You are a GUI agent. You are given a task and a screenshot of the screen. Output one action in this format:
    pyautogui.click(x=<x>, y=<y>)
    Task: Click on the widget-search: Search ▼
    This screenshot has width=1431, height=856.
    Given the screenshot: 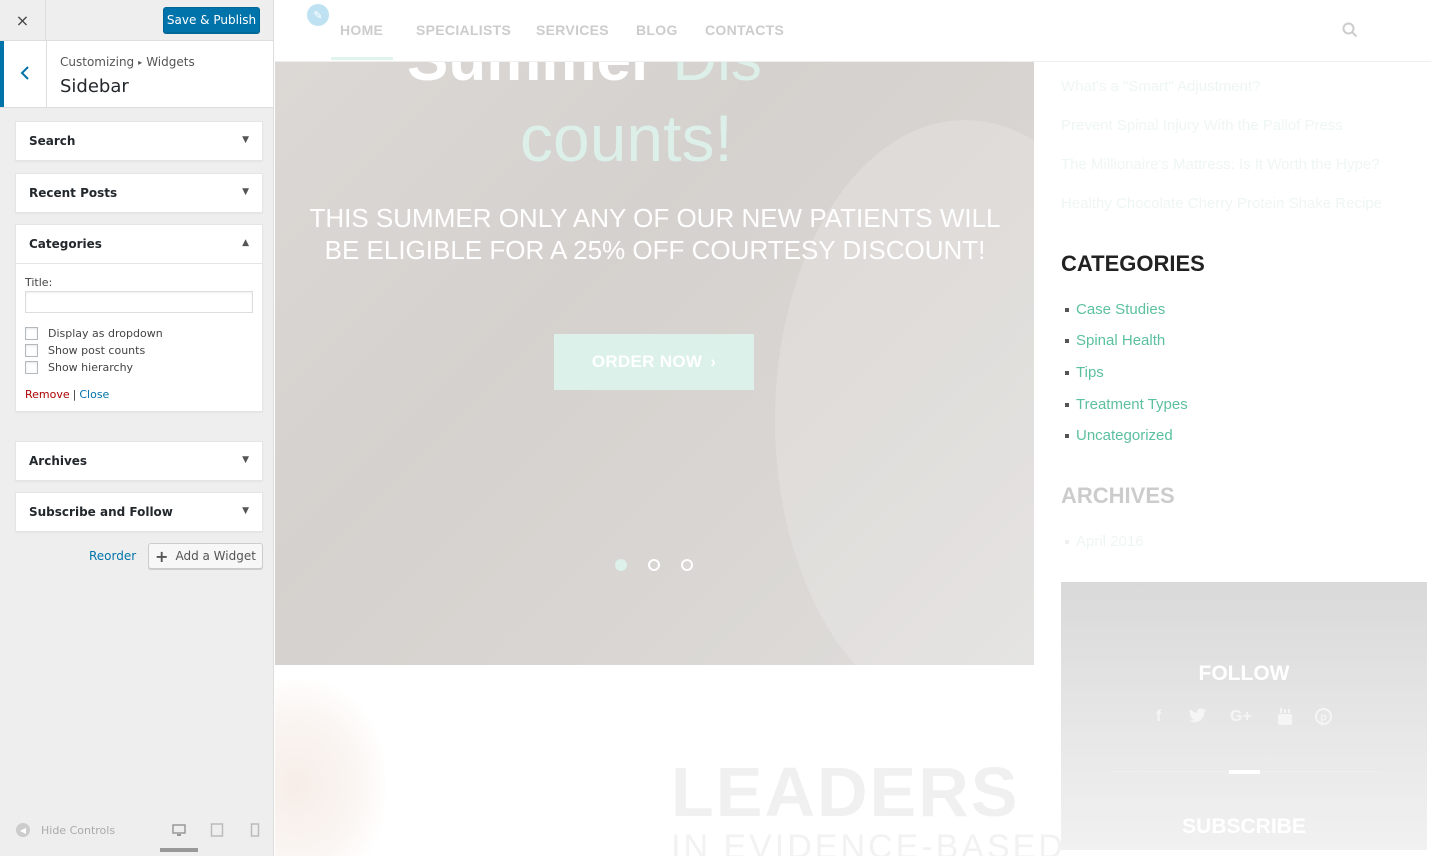 What is the action you would take?
    pyautogui.click(x=139, y=141)
    